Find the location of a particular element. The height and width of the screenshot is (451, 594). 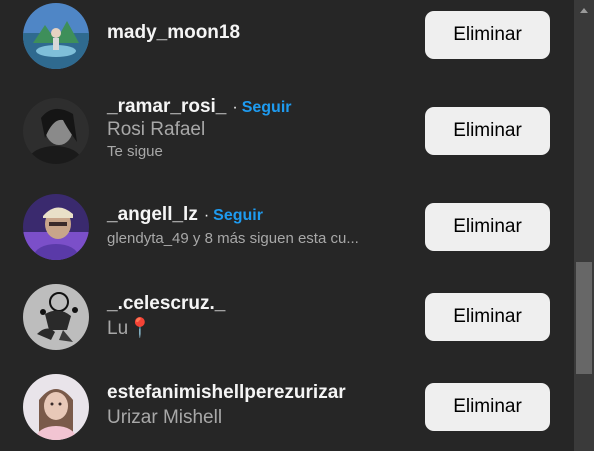

full-name: Rosi Rafael is located at coordinates (156, 129).